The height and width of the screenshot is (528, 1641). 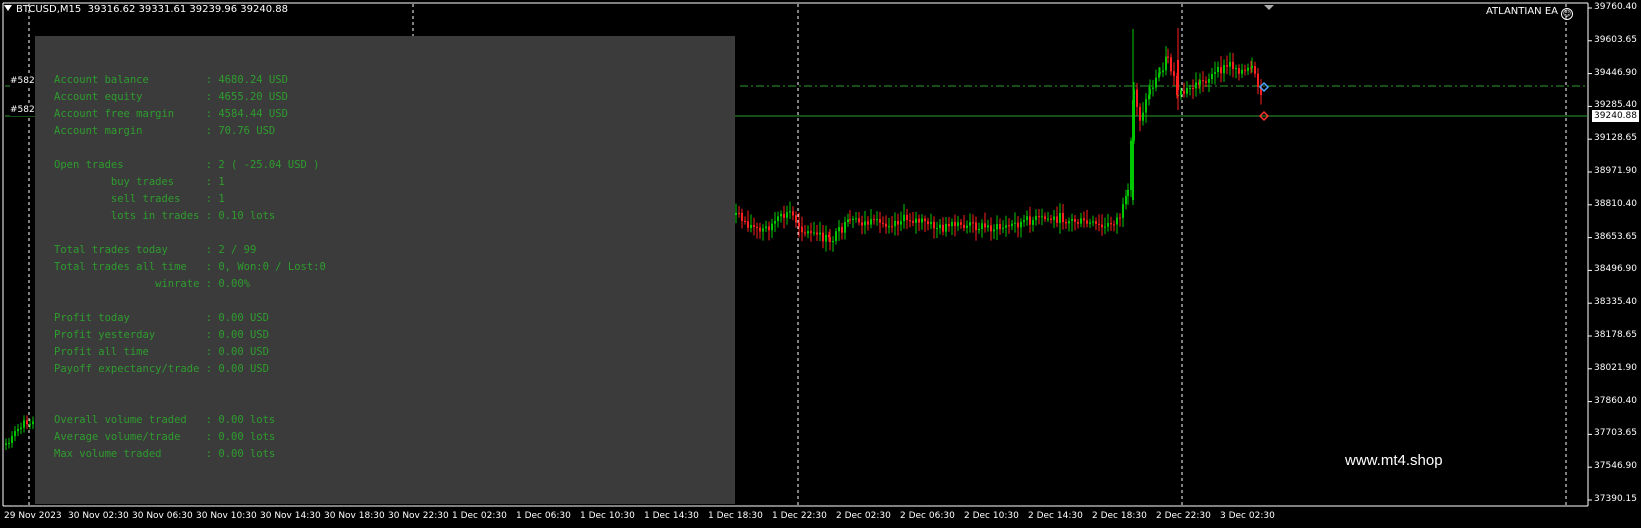 I want to click on info-line: lots in trades : 0.10 lots, so click(x=165, y=216).